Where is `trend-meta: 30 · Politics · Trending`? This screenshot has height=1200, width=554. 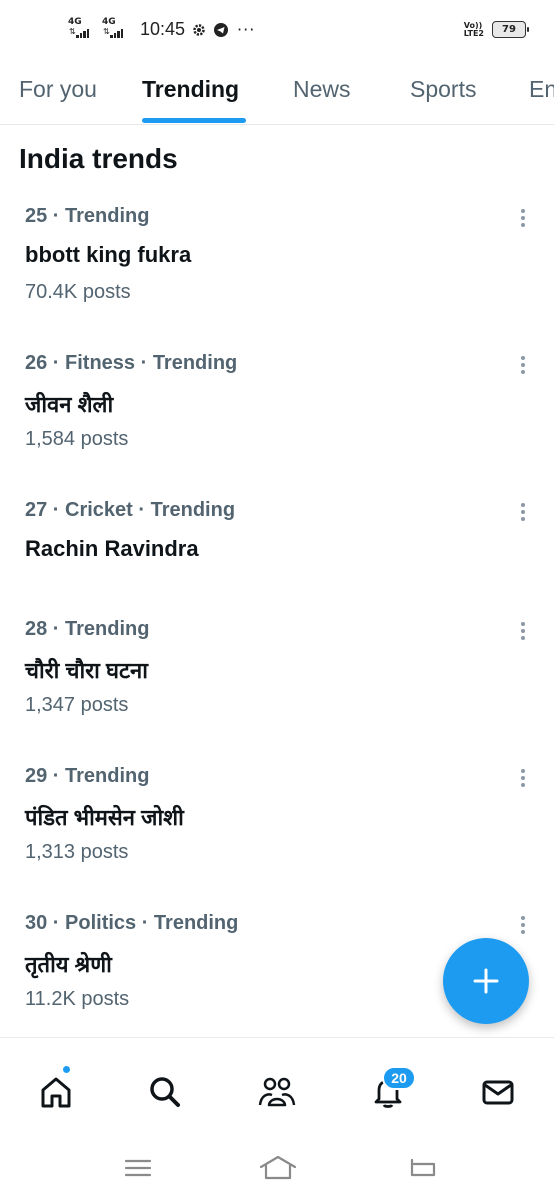 trend-meta: 30 · Politics · Trending is located at coordinates (132, 923).